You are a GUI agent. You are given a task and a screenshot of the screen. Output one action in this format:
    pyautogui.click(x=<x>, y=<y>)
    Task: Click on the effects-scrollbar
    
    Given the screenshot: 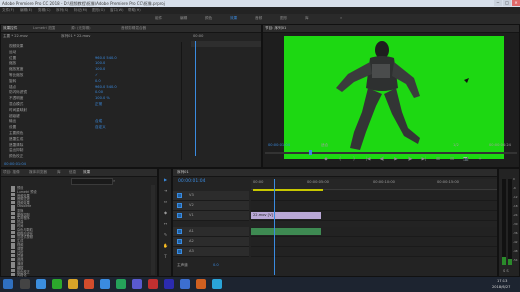 What is the action you would take?
    pyautogui.click(x=153, y=230)
    